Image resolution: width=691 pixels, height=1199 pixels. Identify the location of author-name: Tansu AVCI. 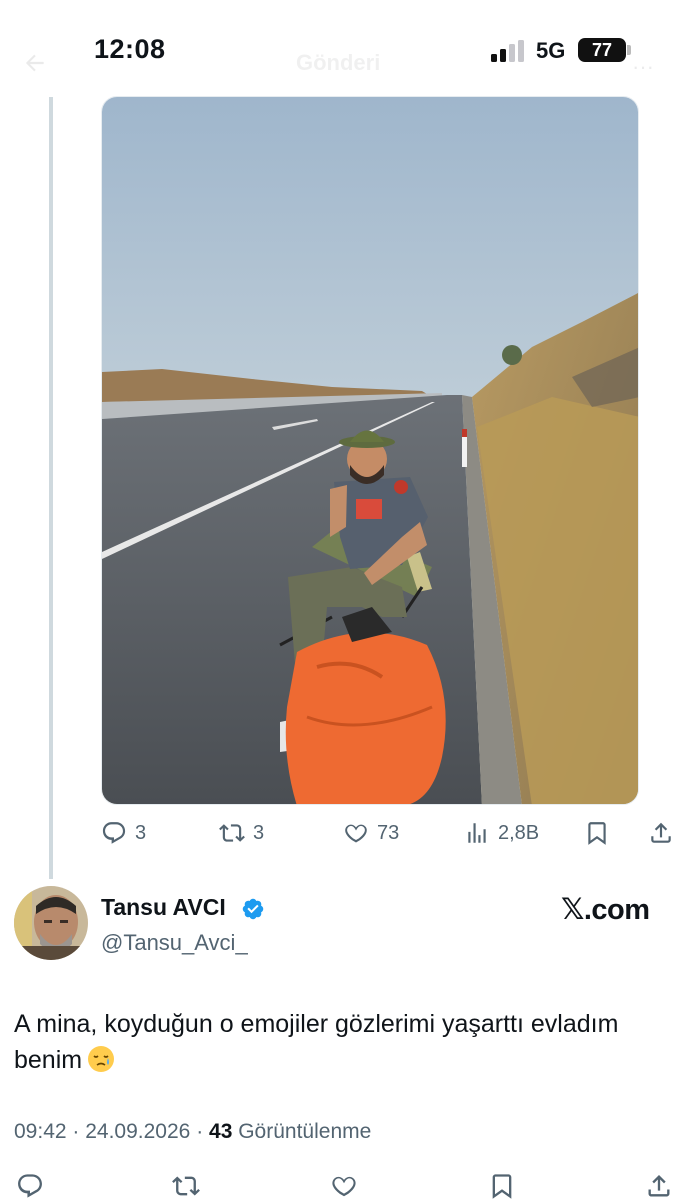
(163, 907).